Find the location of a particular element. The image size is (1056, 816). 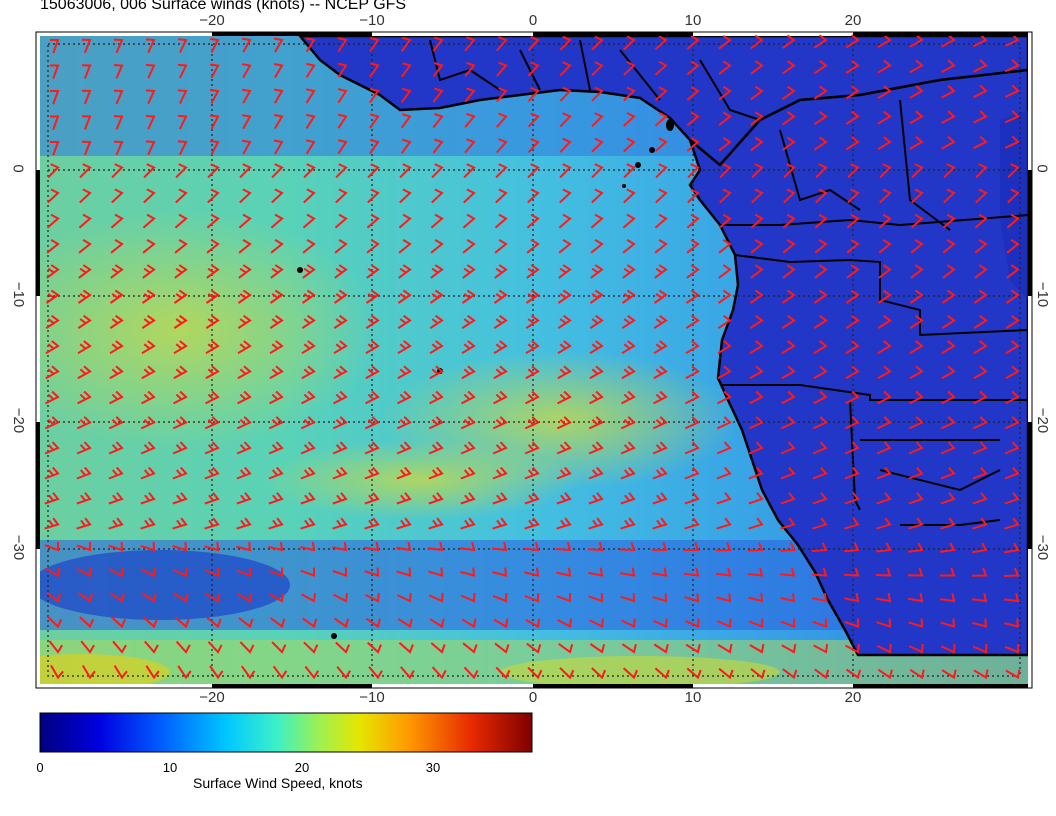

colorbar-tick: 0 is located at coordinates (40, 767).